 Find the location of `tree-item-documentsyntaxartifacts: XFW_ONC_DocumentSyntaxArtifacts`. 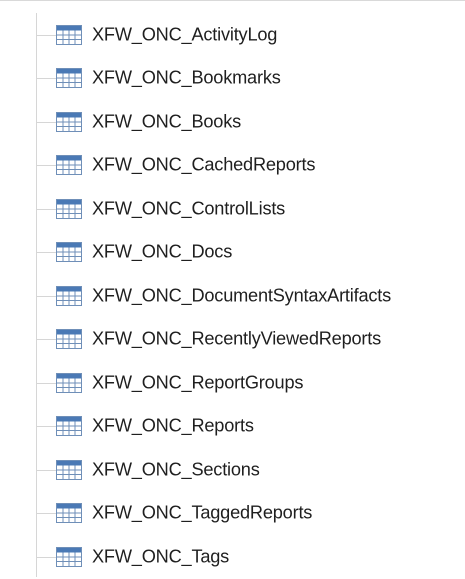

tree-item-documentsyntaxartifacts: XFW_ONC_DocumentSyntaxArtifacts is located at coordinates (232, 296).